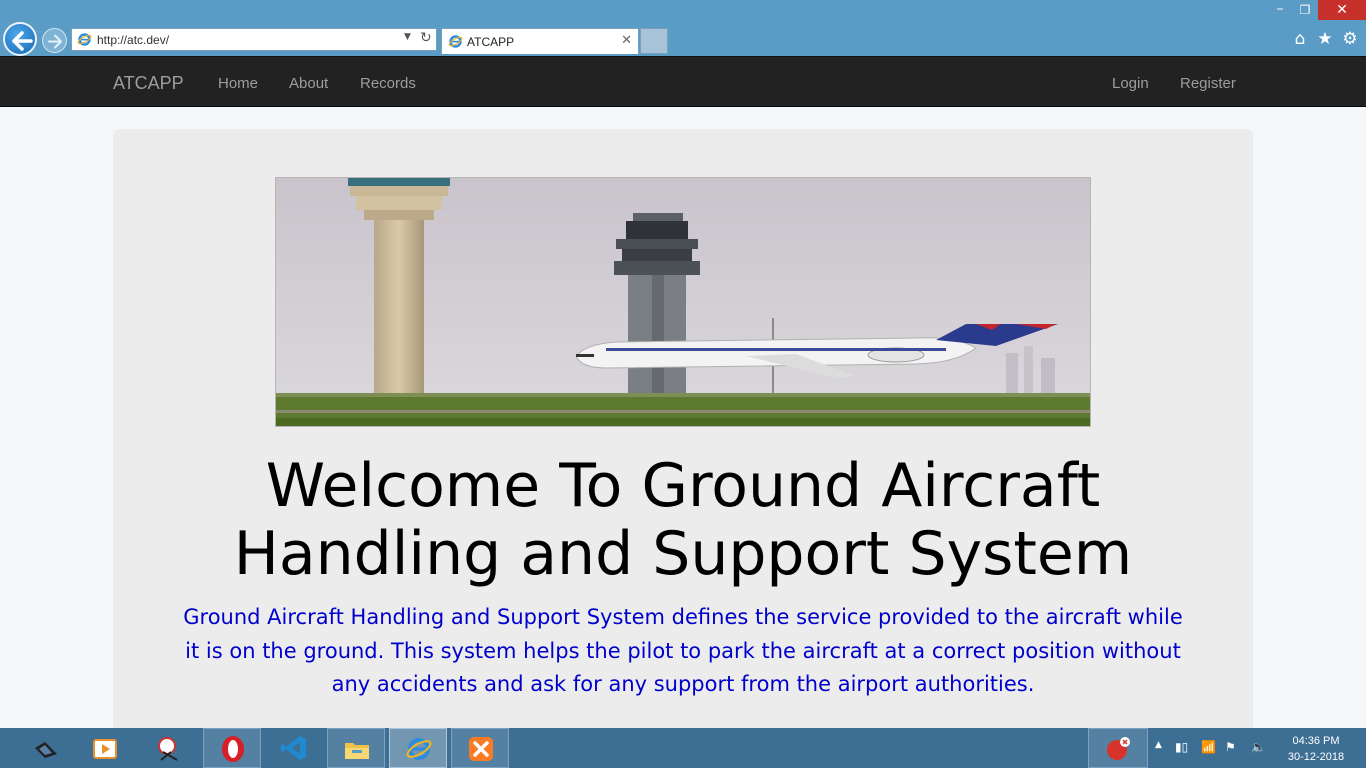  Describe the element at coordinates (1305, 10) in the screenshot. I see `maximize-button: ❐` at that location.